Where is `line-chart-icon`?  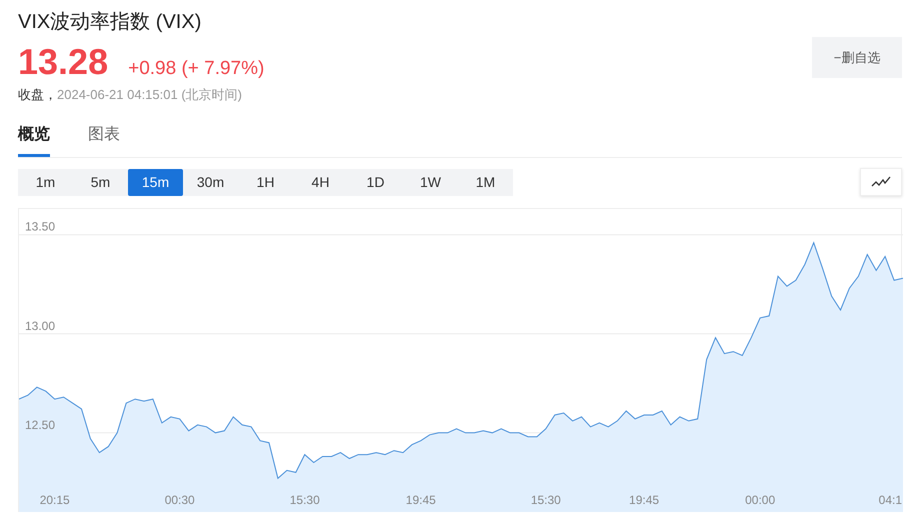
line-chart-icon is located at coordinates (881, 182).